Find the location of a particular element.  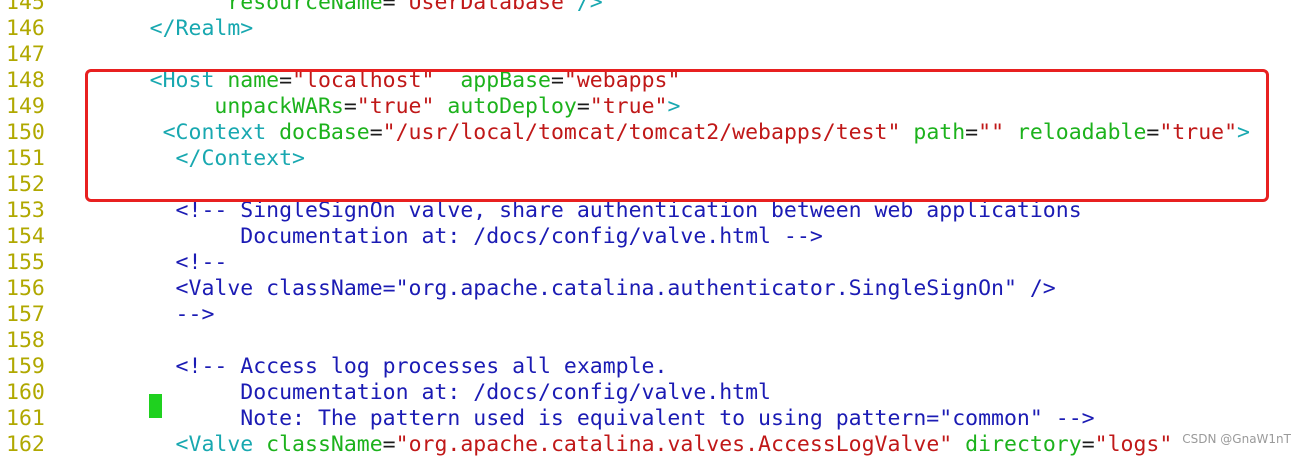

line-number: 147 is located at coordinates (25, 54).